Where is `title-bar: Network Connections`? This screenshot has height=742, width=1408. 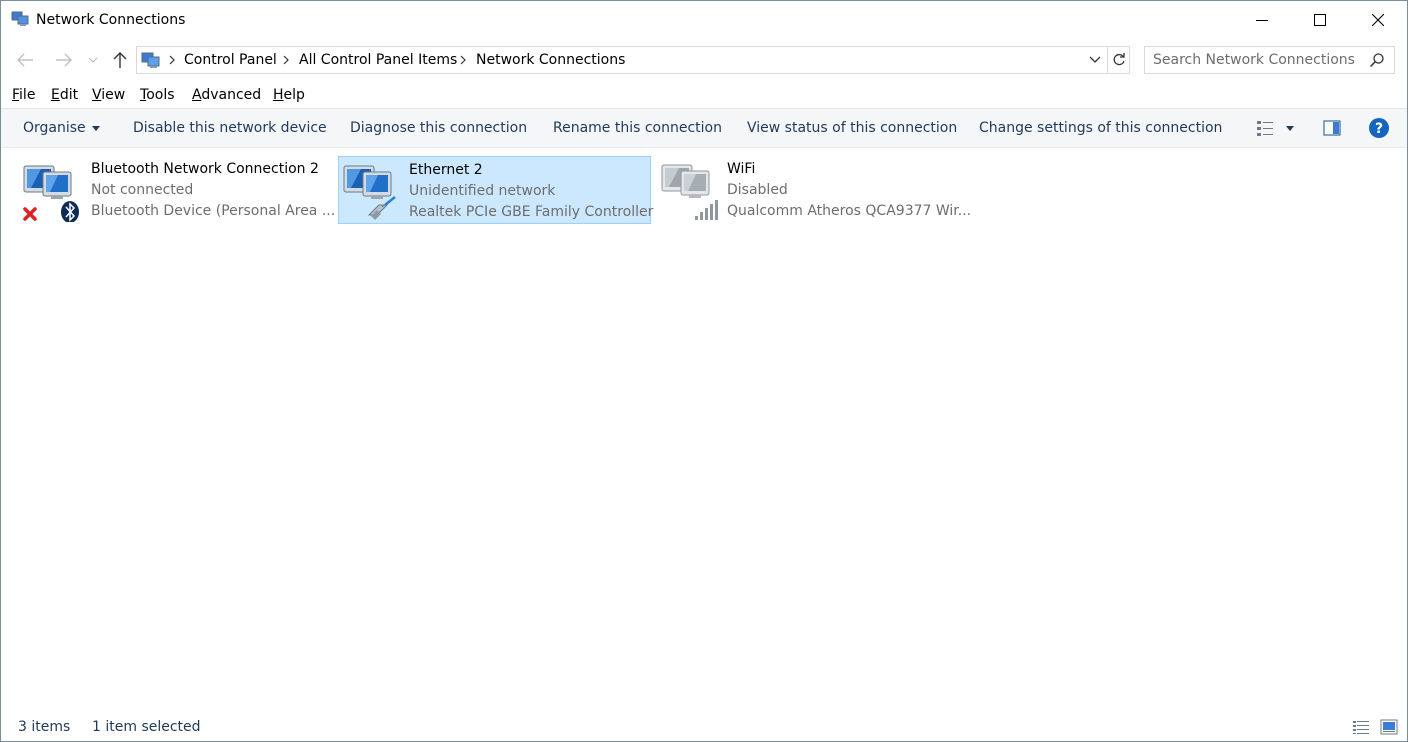 title-bar: Network Connections is located at coordinates (704, 20).